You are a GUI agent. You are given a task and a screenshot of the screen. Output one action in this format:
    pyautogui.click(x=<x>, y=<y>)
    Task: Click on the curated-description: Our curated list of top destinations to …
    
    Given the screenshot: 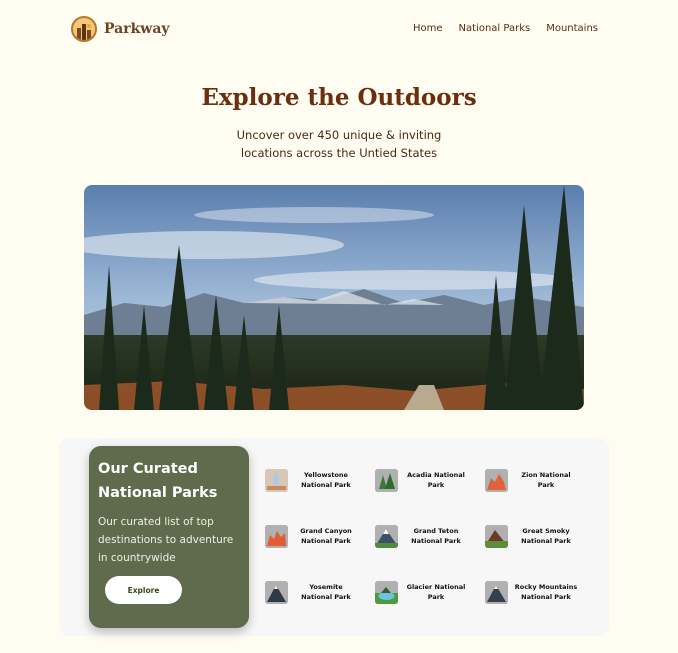 What is the action you would take?
    pyautogui.click(x=166, y=540)
    